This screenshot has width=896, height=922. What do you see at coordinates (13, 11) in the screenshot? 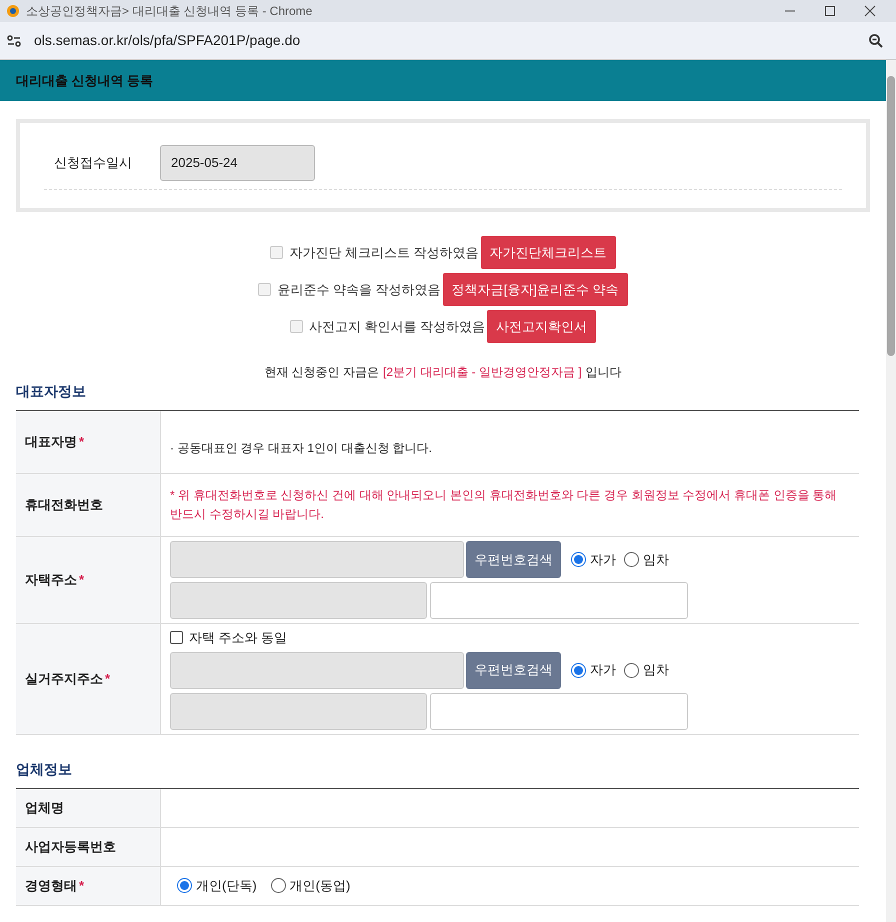
I see `site-logo-icon` at bounding box center [13, 11].